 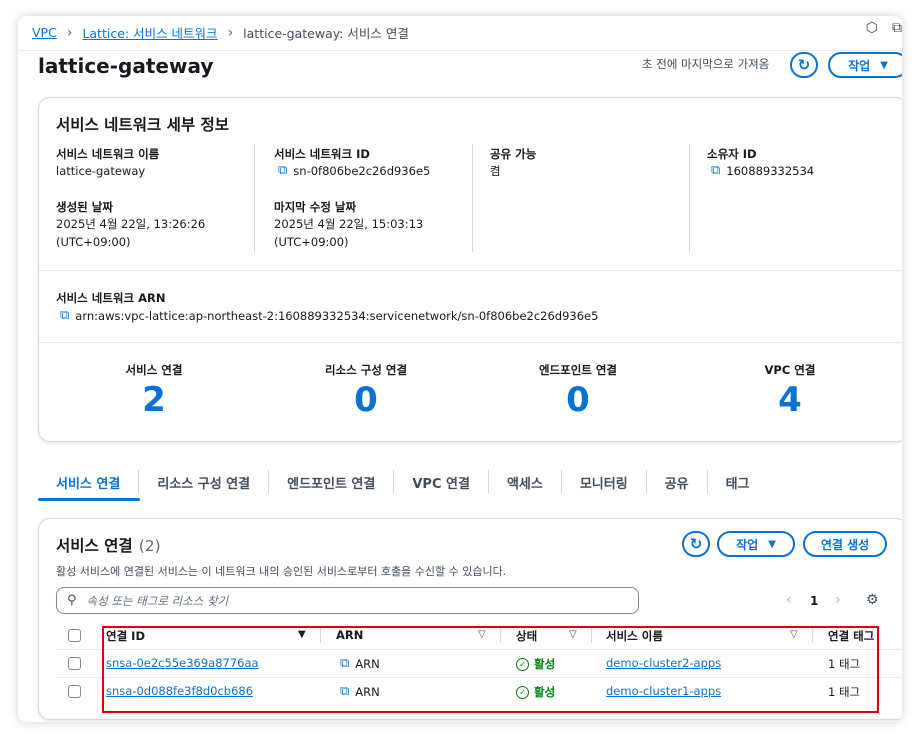 I want to click on stat-value-vpc: 4, so click(x=790, y=400).